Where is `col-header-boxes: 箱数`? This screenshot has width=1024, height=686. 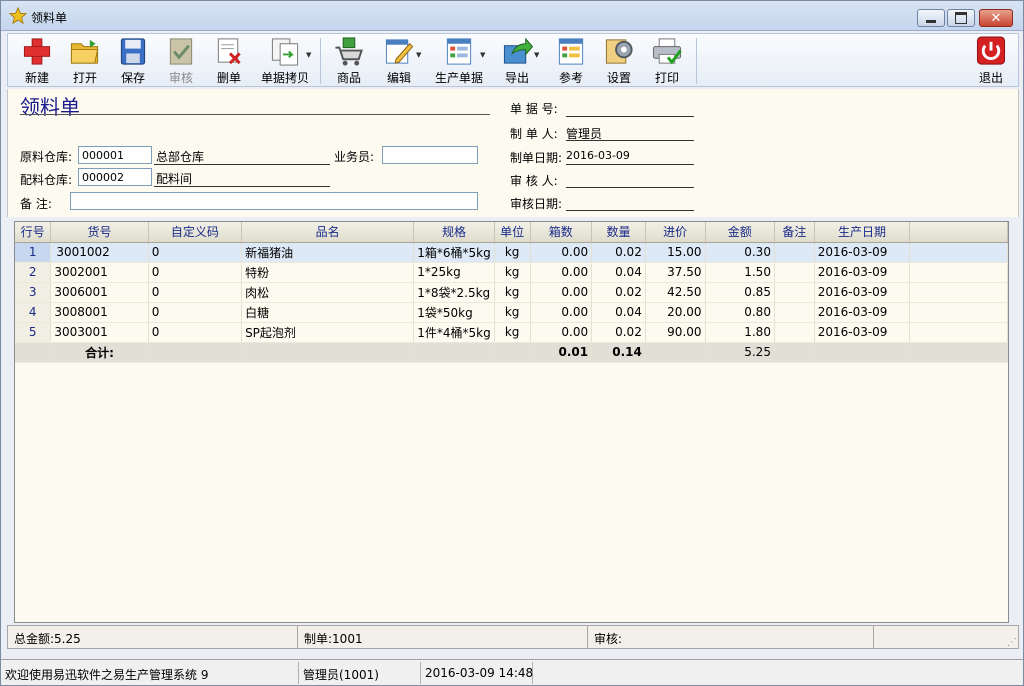 col-header-boxes: 箱数 is located at coordinates (561, 232).